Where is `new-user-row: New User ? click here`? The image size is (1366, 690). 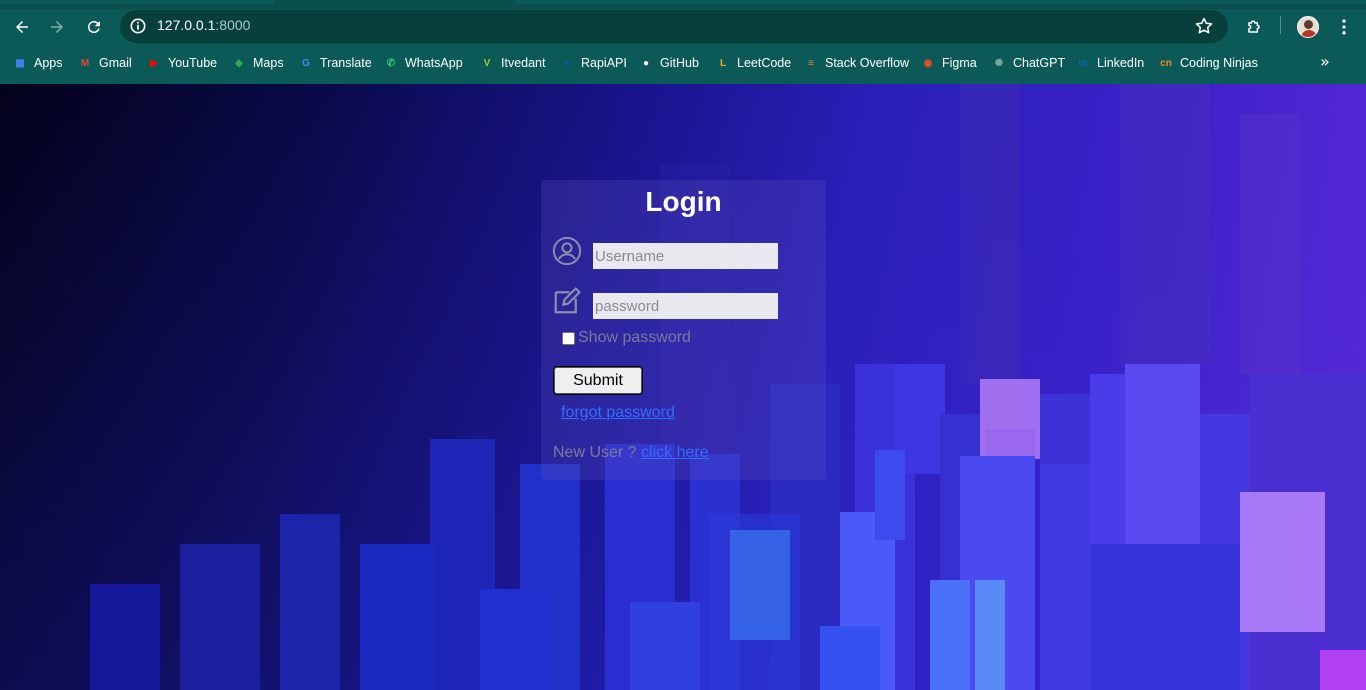
new-user-row: New User ? click here is located at coordinates (631, 453).